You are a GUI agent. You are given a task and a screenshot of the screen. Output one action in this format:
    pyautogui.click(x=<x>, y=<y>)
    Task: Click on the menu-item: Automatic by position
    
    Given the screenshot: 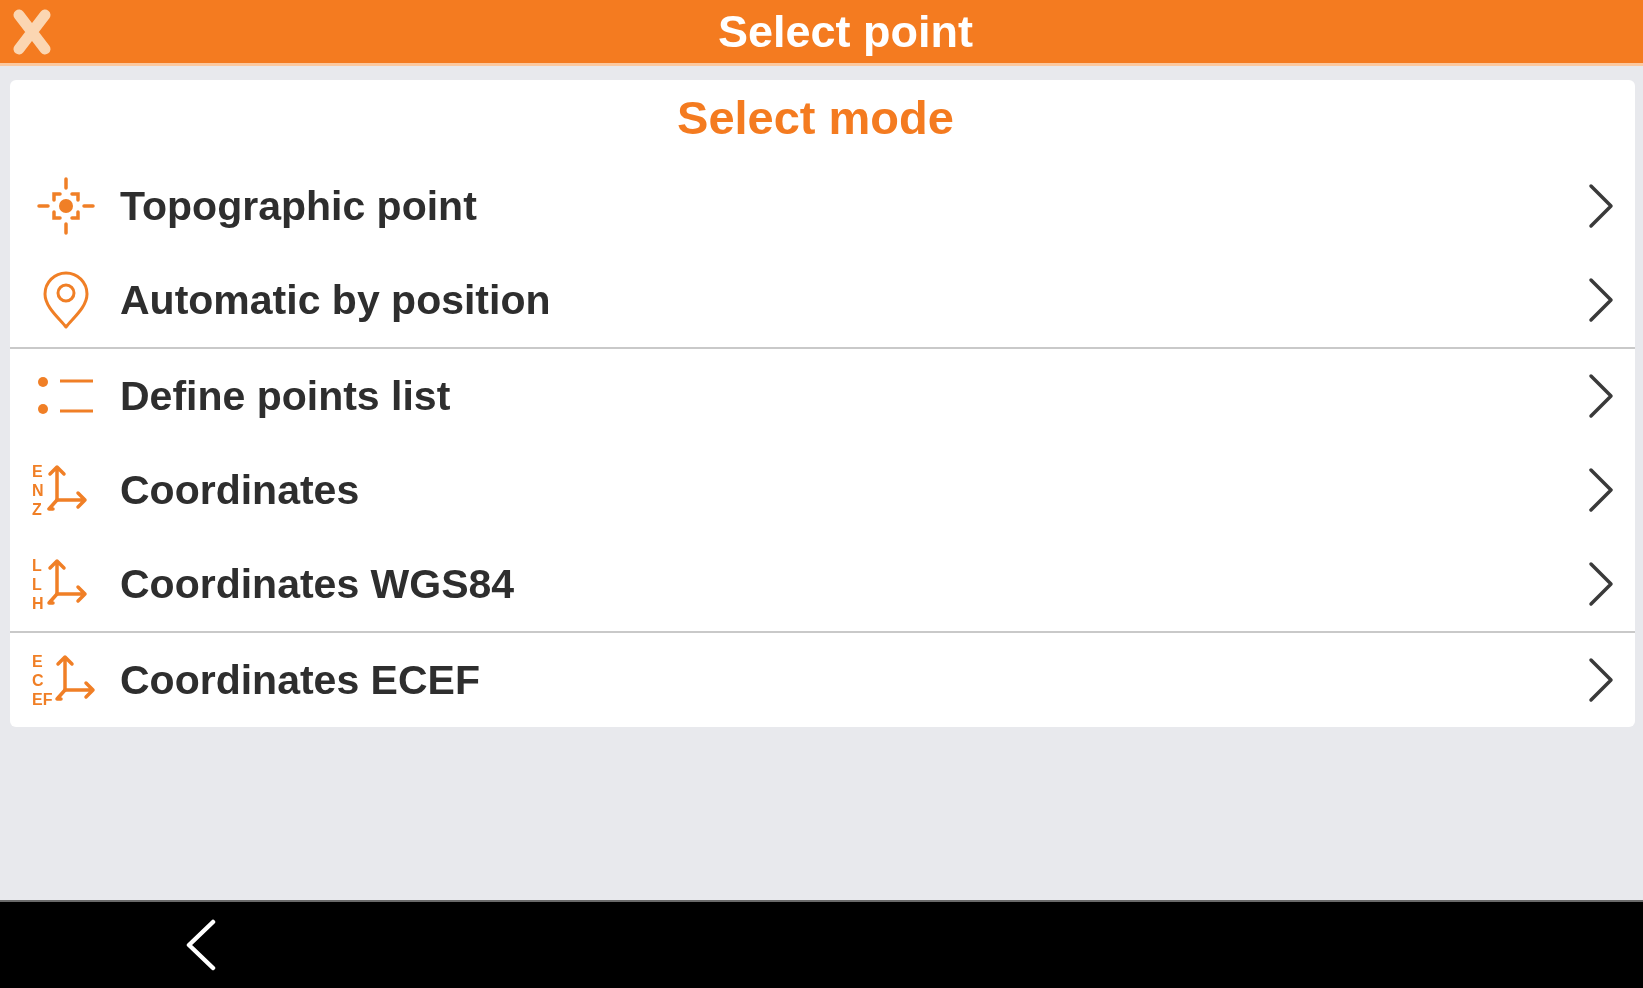 What is the action you would take?
    pyautogui.click(x=822, y=300)
    